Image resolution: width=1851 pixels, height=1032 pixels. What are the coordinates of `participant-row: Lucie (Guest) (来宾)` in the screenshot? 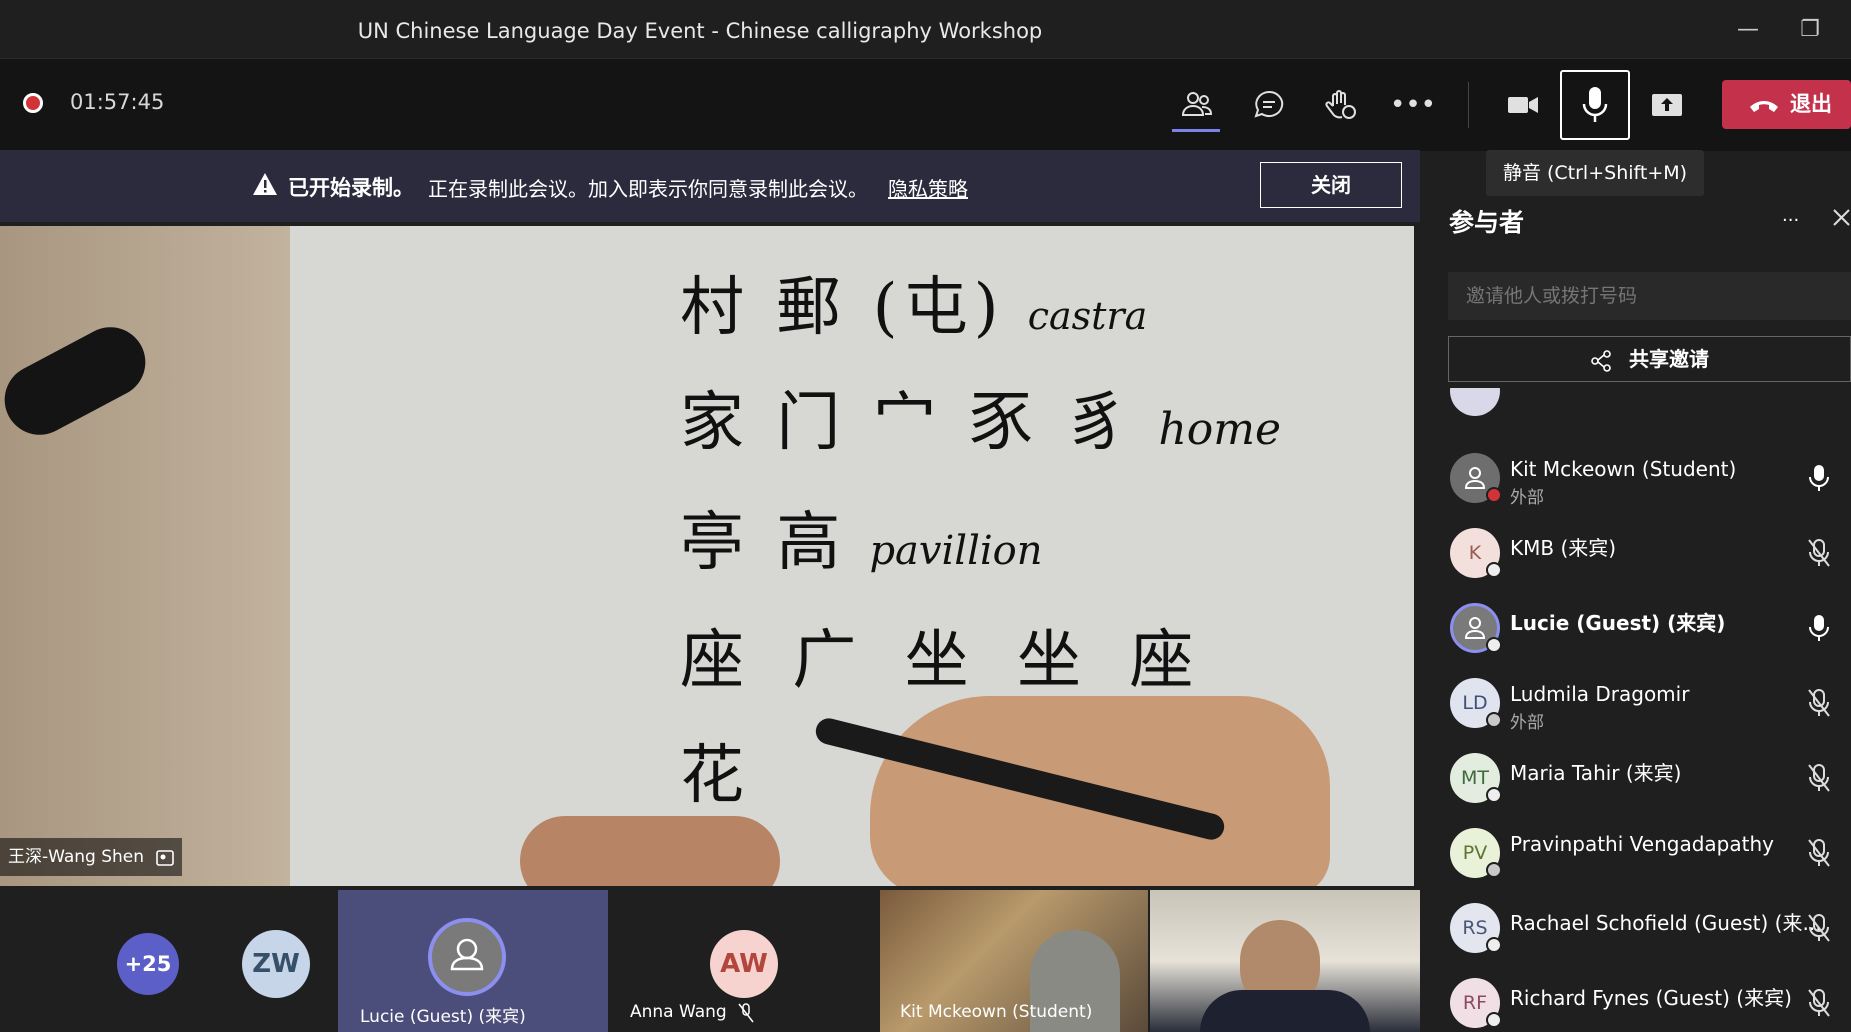 It's located at (1649, 628).